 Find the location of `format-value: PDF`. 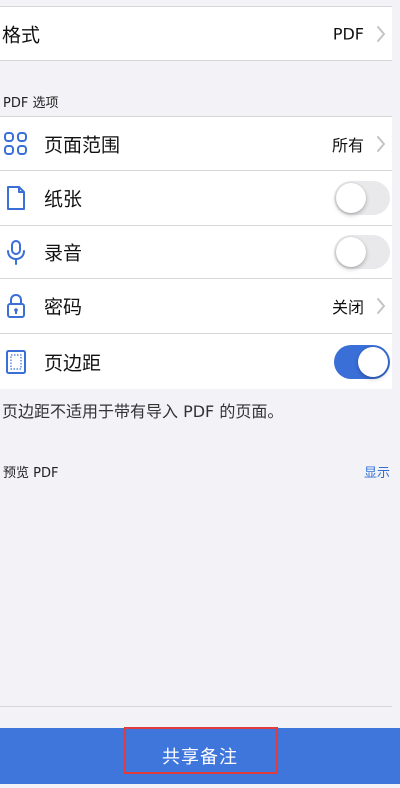

format-value: PDF is located at coordinates (348, 33).